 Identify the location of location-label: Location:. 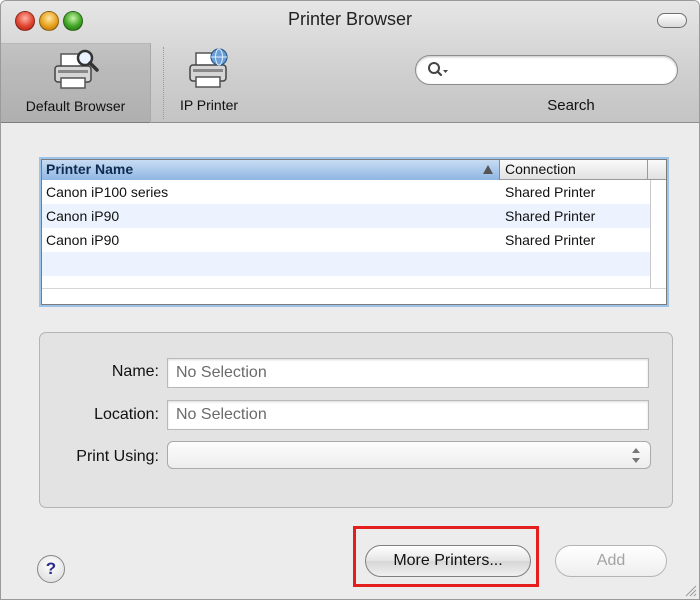
(126, 414).